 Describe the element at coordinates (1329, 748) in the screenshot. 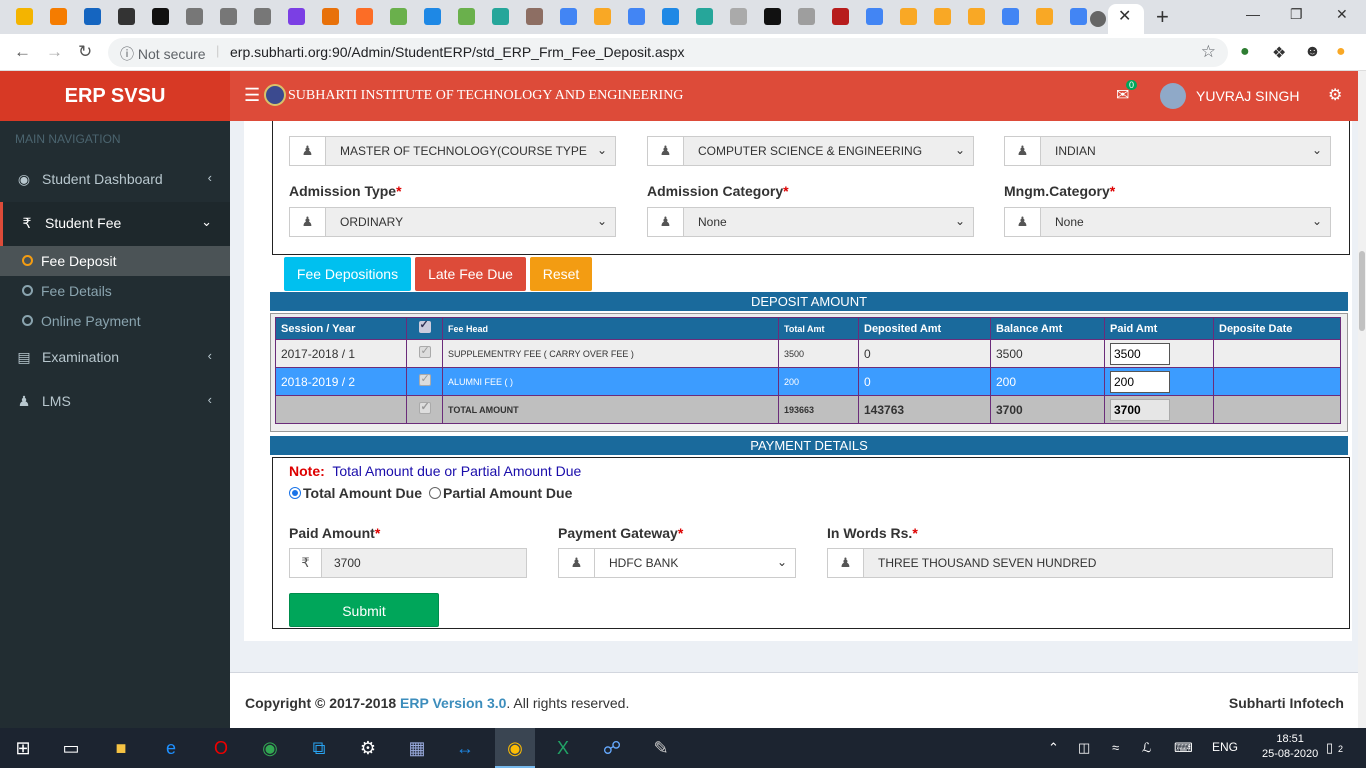

I see `notification-center-icon: ▯` at that location.